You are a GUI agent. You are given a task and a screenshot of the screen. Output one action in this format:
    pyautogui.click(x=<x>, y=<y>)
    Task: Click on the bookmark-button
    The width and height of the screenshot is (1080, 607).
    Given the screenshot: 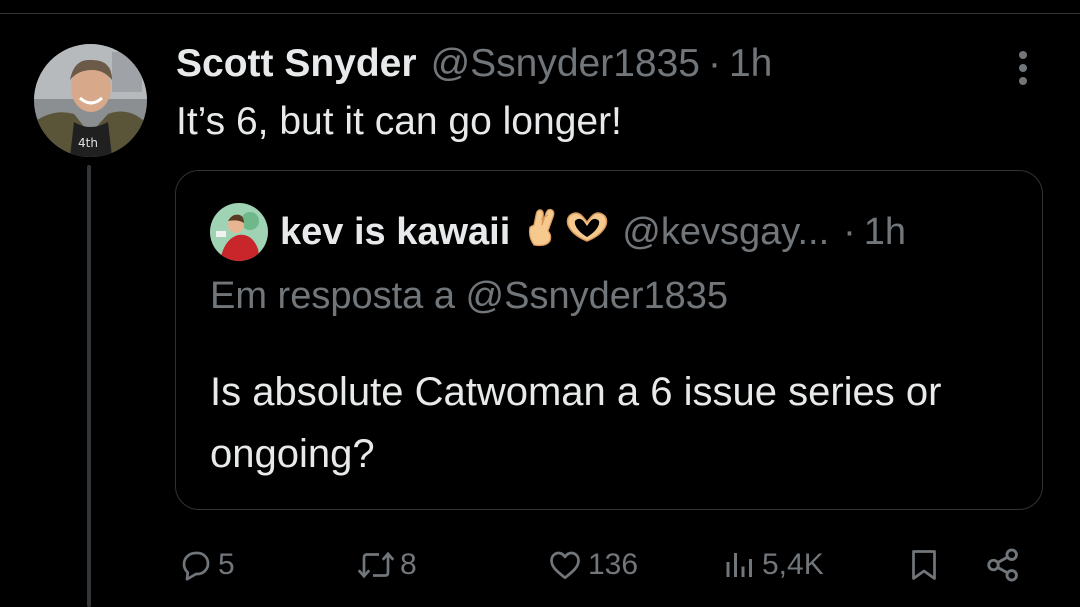 What is the action you would take?
    pyautogui.click(x=924, y=565)
    